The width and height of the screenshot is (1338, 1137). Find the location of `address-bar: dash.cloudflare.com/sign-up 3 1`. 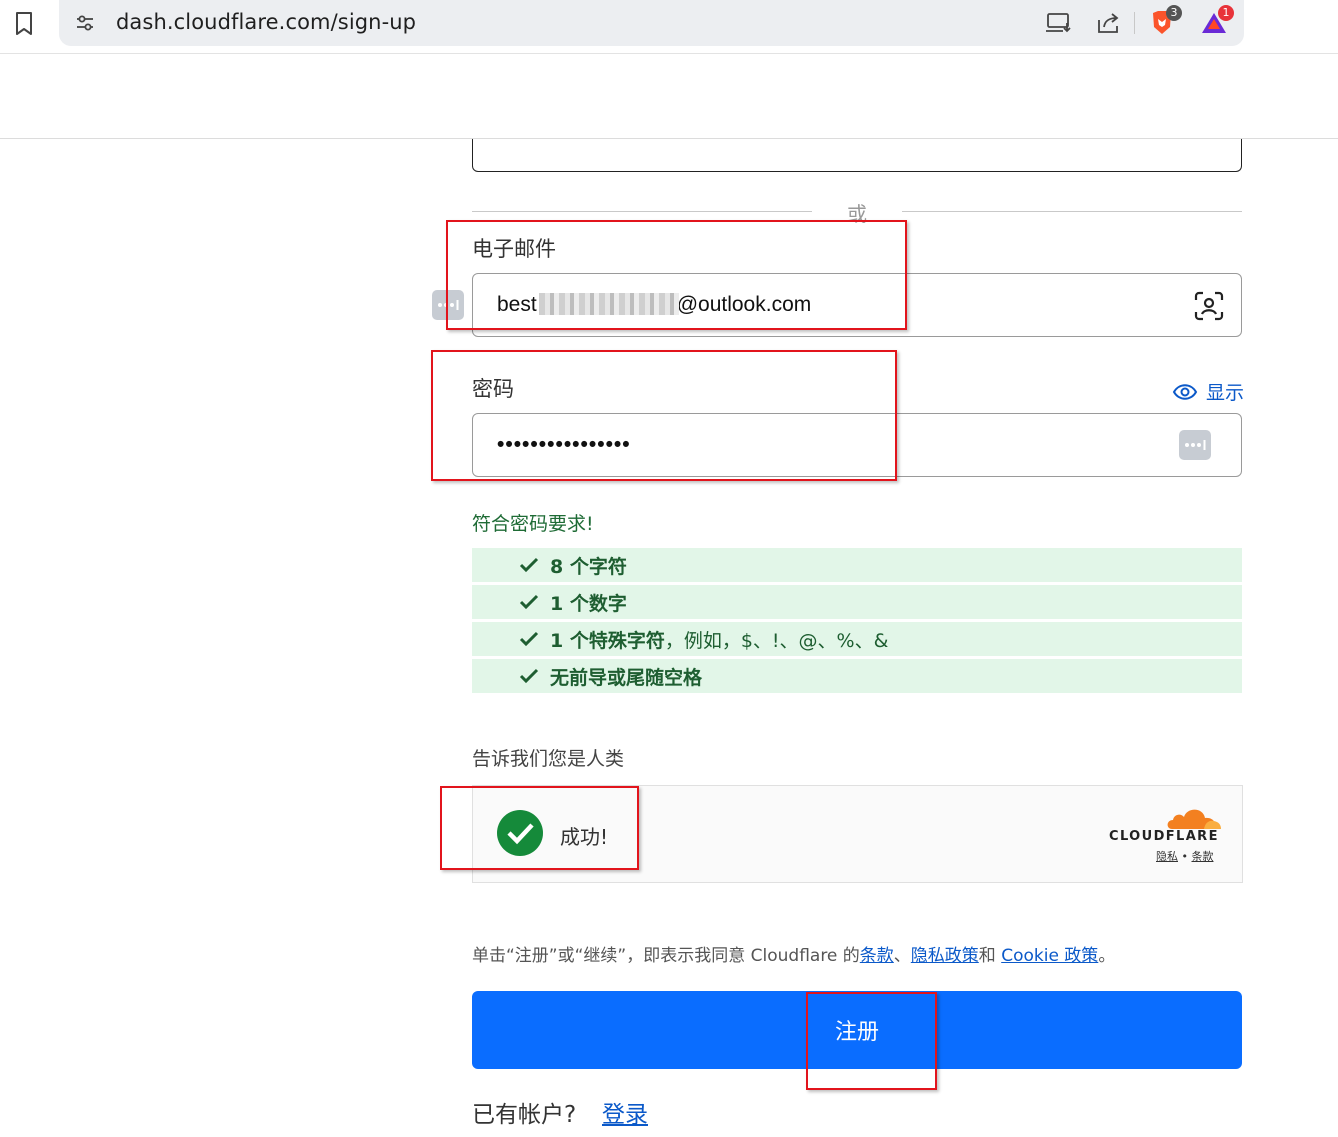

address-bar: dash.cloudflare.com/sign-up 3 1 is located at coordinates (651, 23).